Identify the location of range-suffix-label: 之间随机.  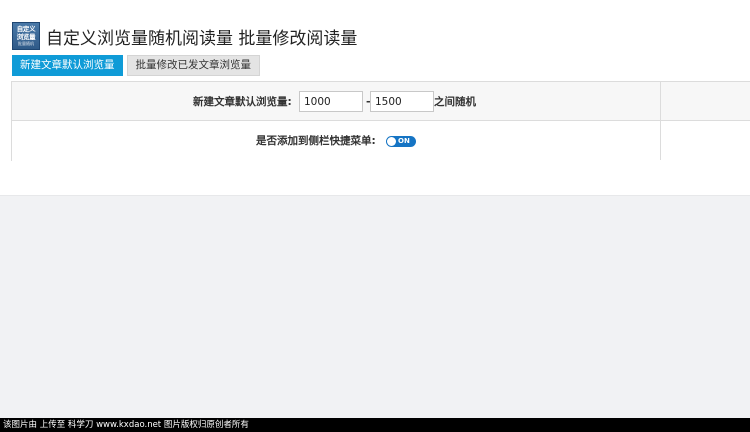
(455, 102).